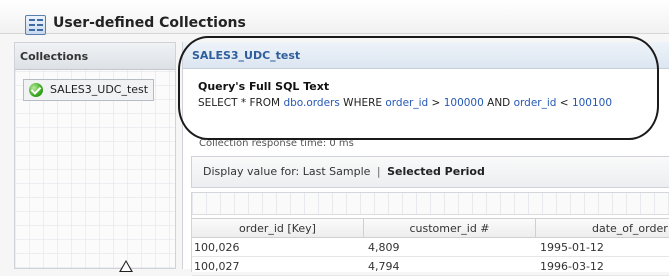 This screenshot has height=276, width=669. I want to click on collections-header: Collections, so click(95, 56).